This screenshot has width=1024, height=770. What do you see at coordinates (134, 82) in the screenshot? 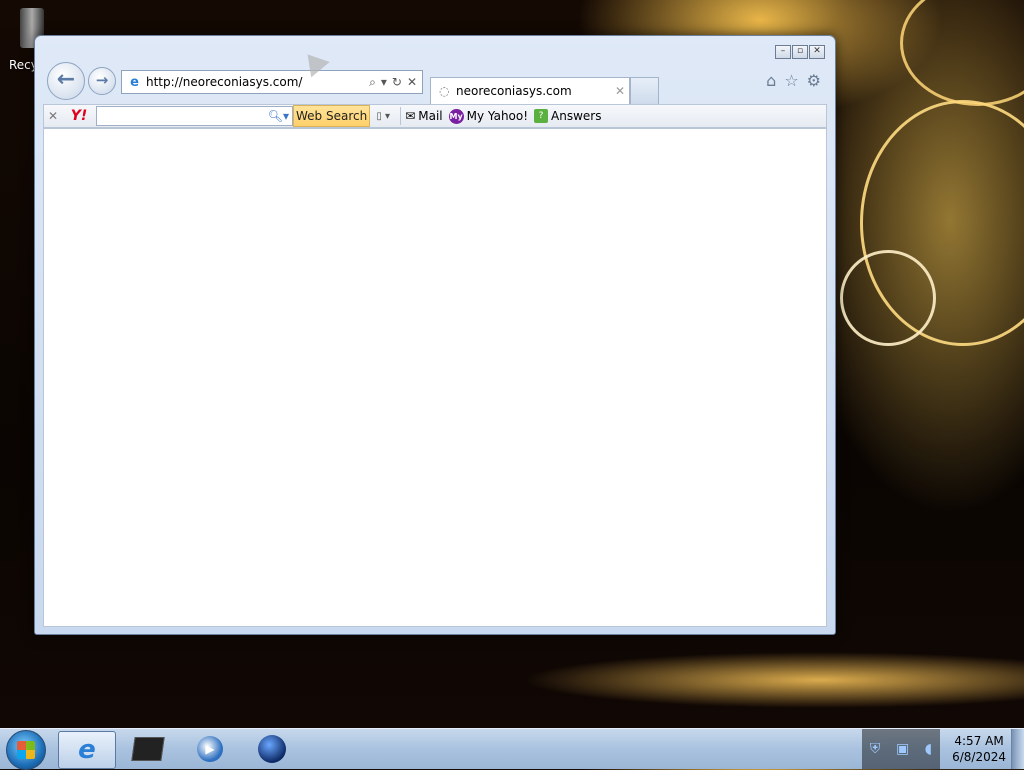
I see `ie-page-icon: e` at bounding box center [134, 82].